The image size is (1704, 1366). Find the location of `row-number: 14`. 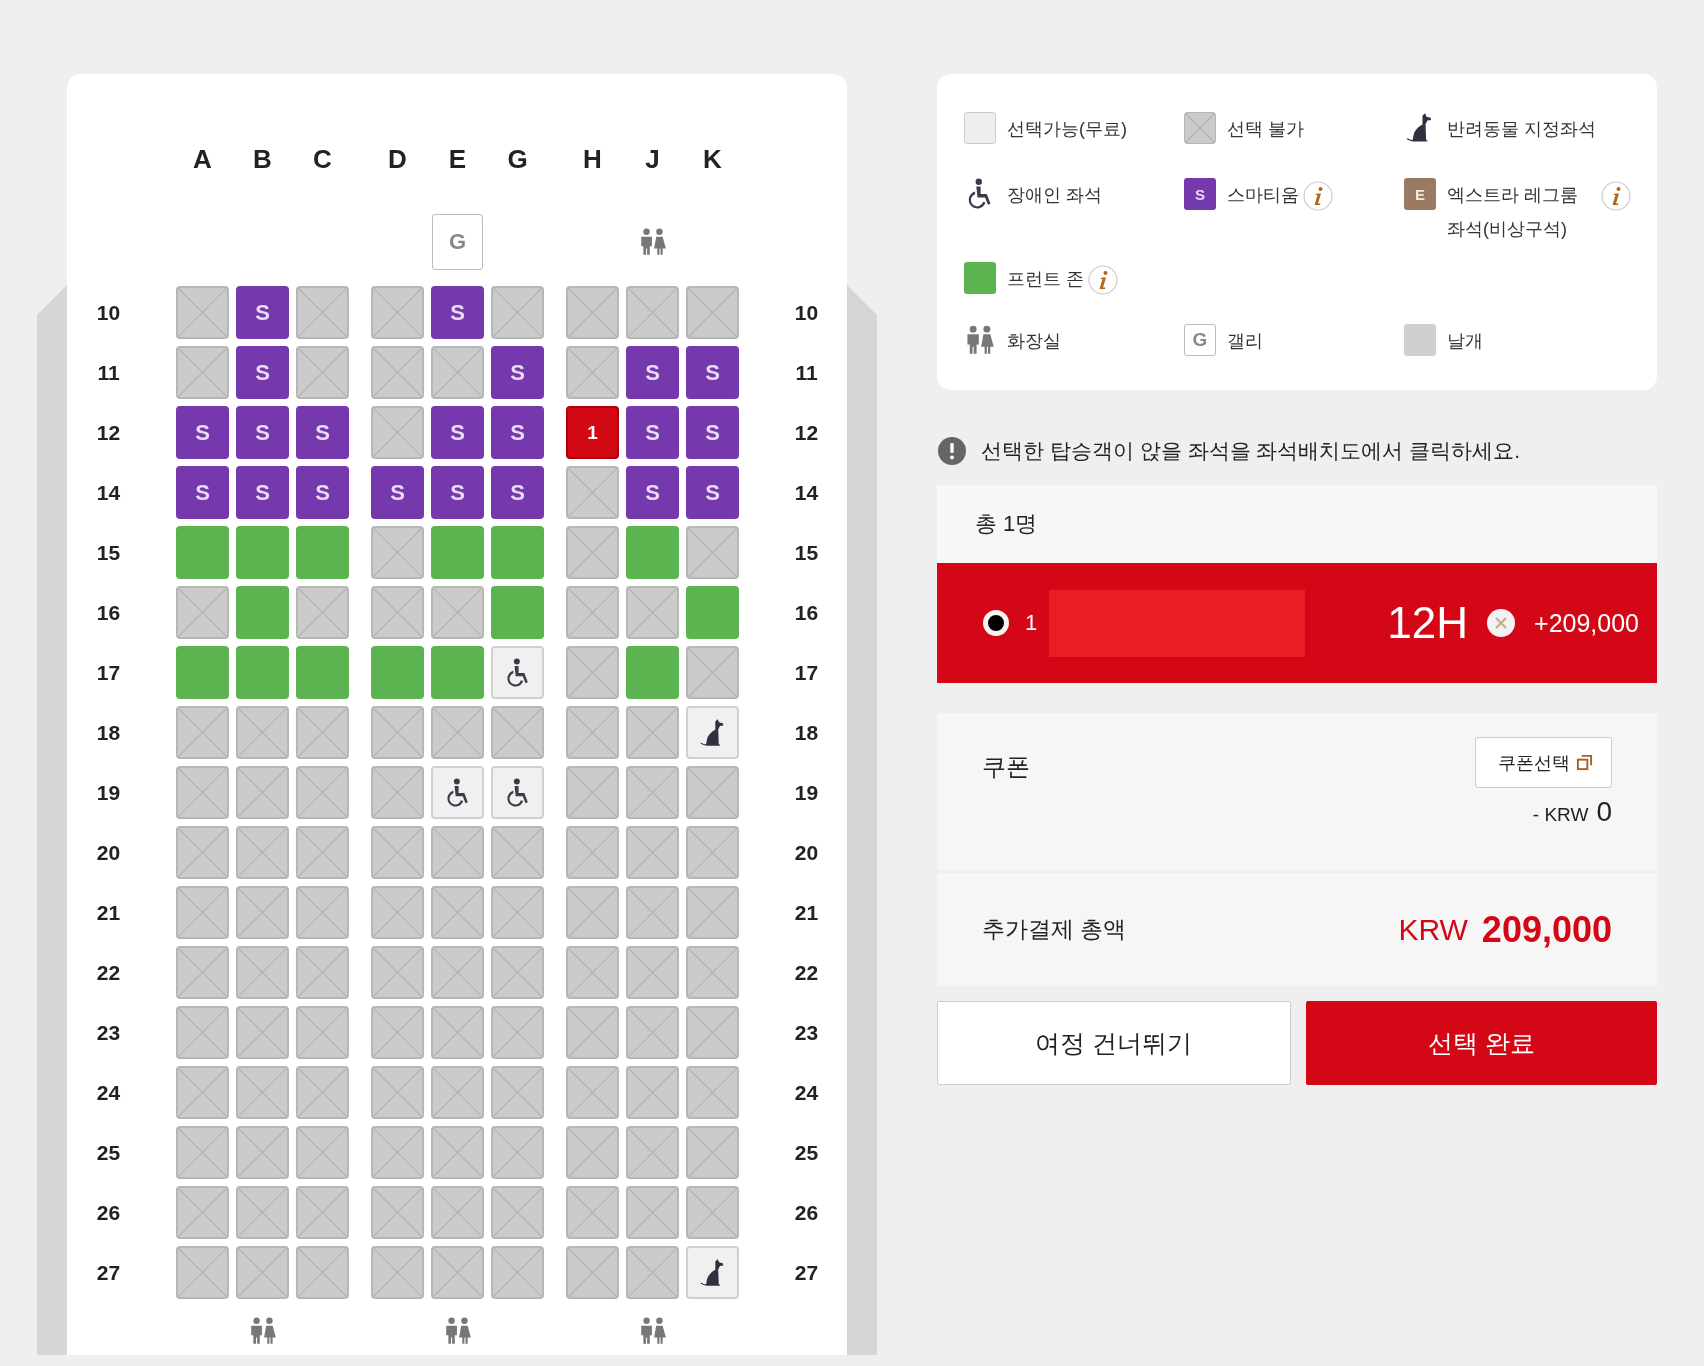

row-number: 14 is located at coordinates (806, 492).